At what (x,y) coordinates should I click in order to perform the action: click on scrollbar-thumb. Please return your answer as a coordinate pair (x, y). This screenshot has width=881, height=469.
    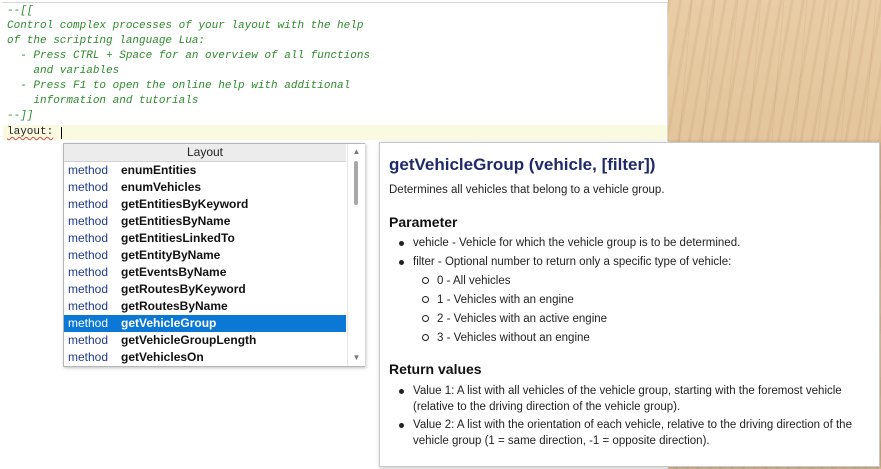
    Looking at the image, I should click on (356, 183).